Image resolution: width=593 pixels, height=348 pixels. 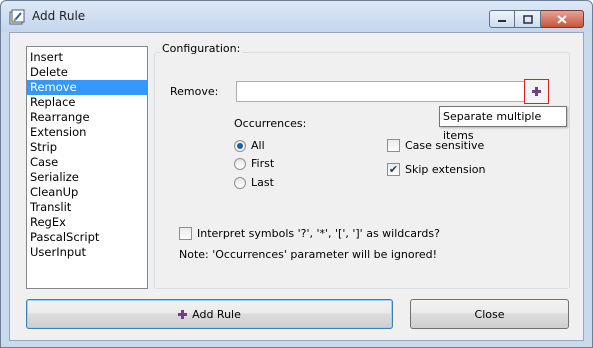 I want to click on skip-extension-checkbox: ✔ Skip extension, so click(x=436, y=169).